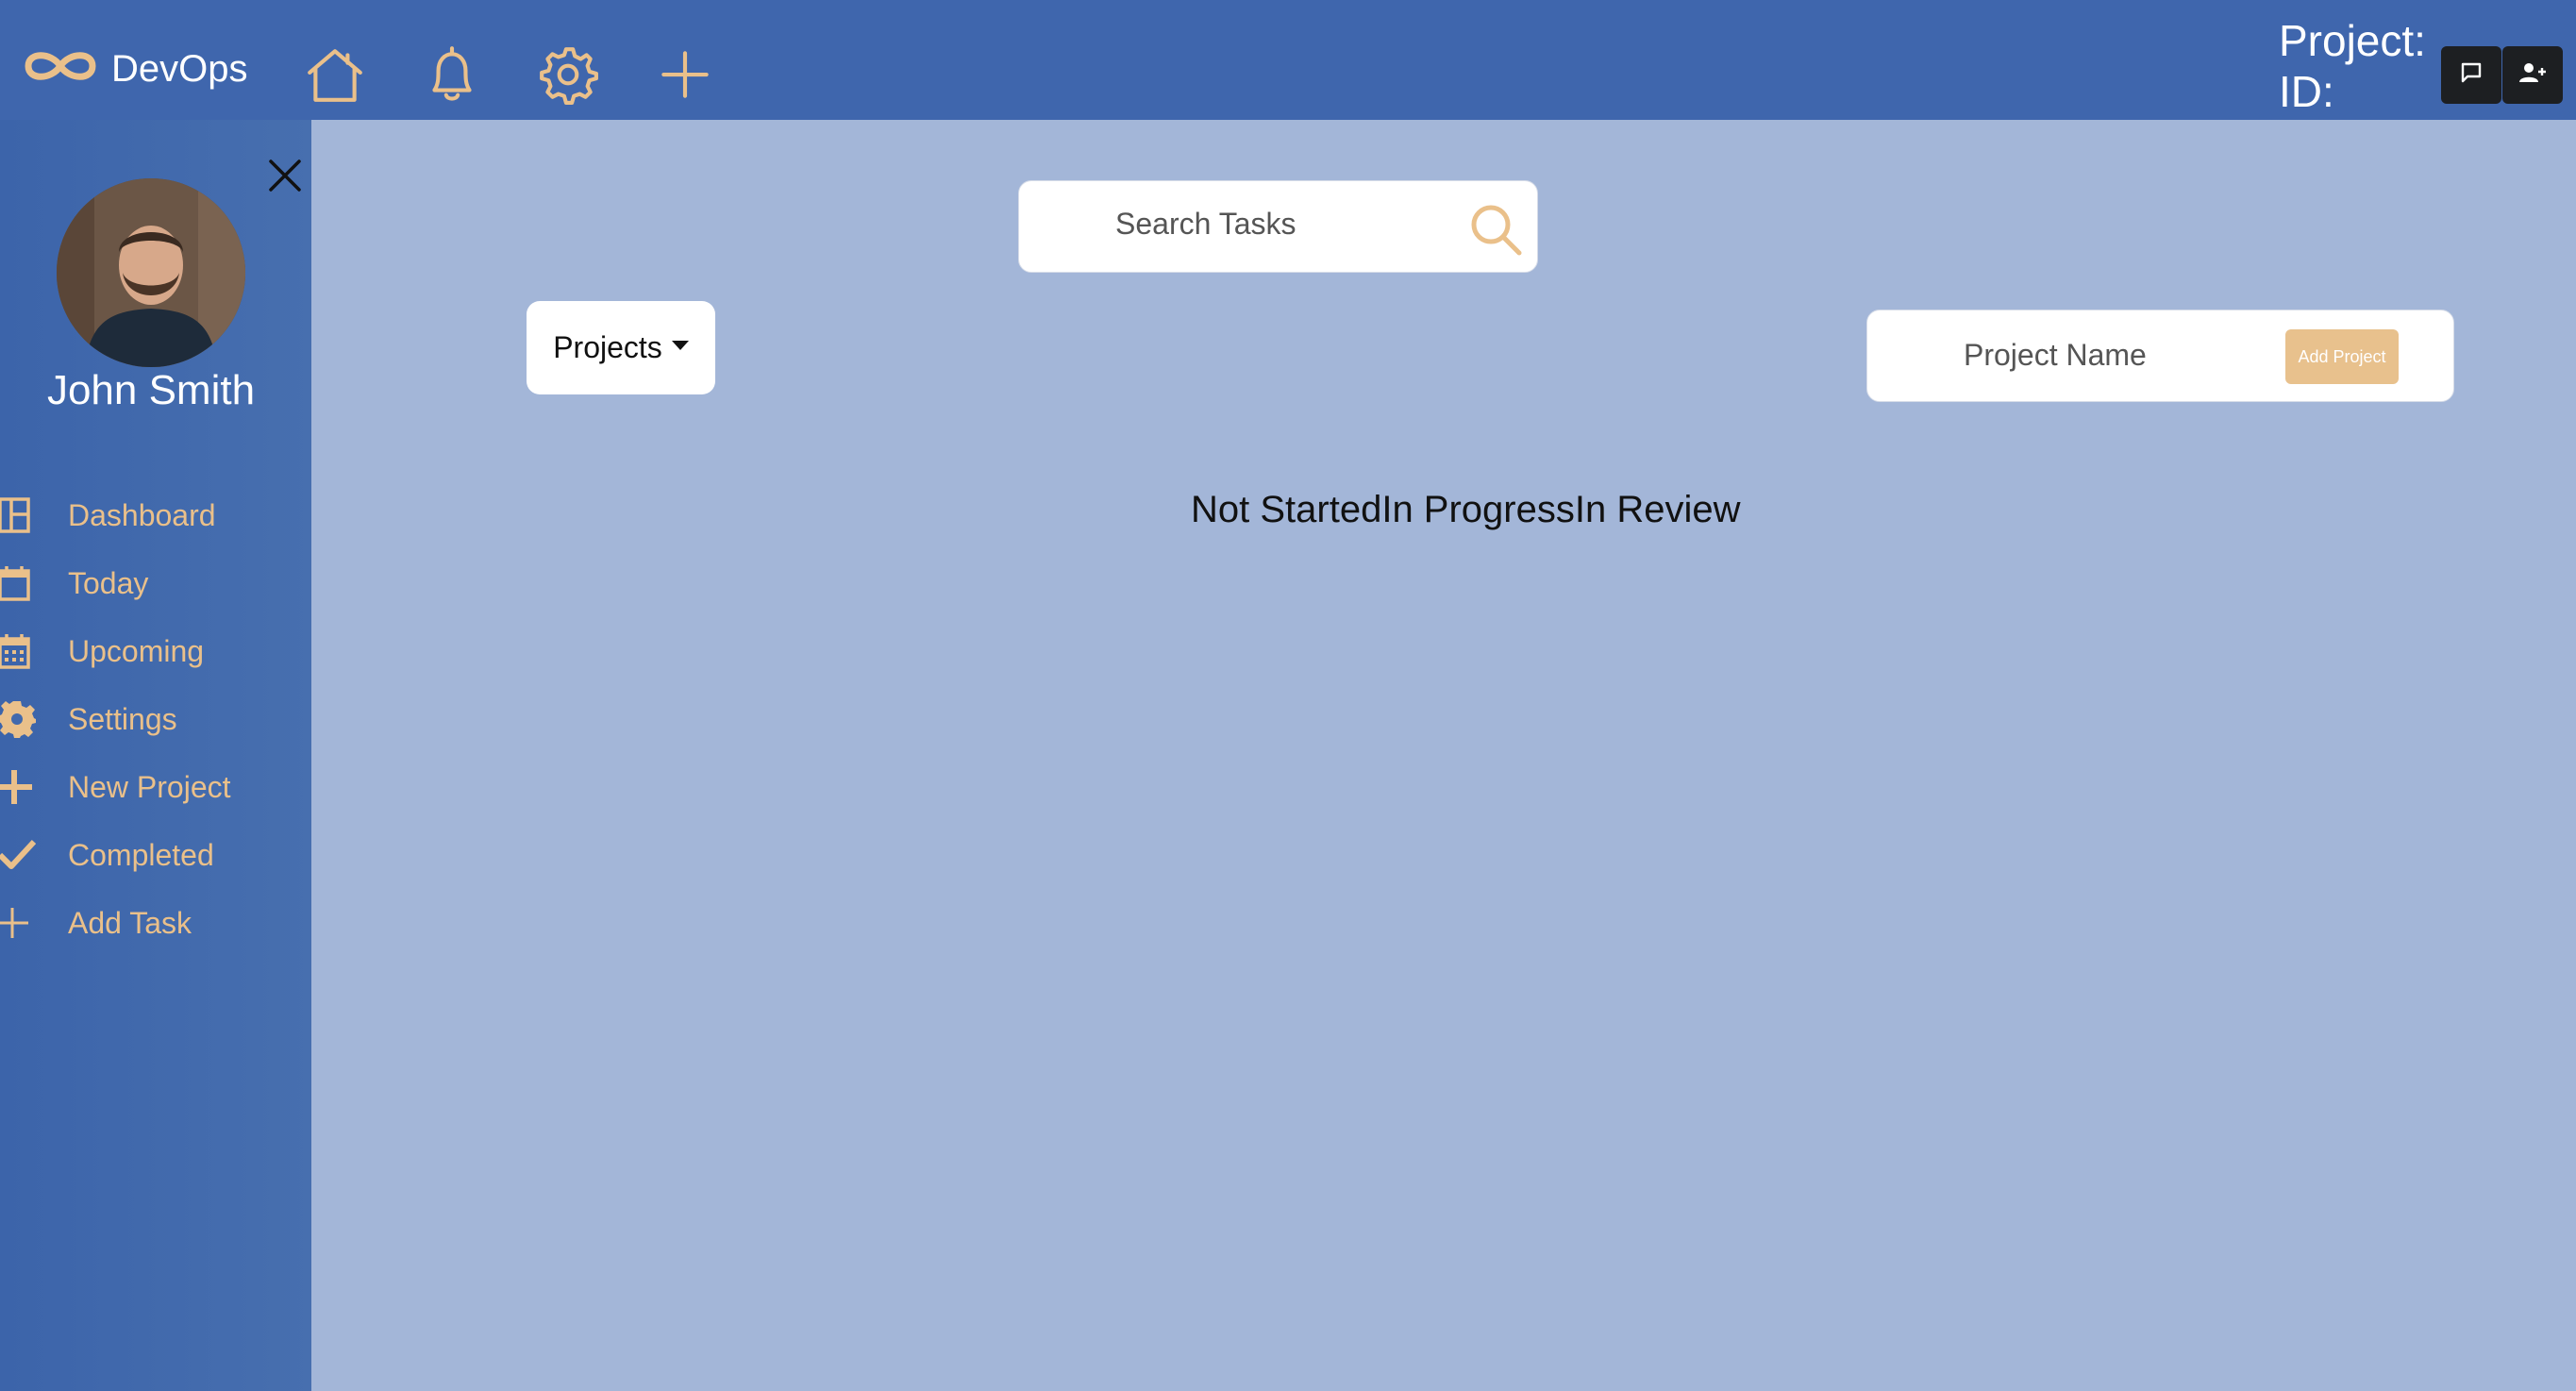 The image size is (2576, 1391). What do you see at coordinates (452, 74) in the screenshot?
I see `bell-icon` at bounding box center [452, 74].